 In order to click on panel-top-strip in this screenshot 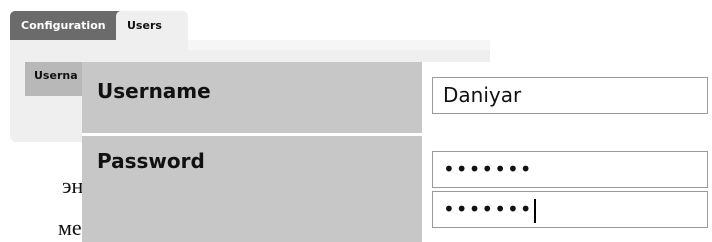, I will do `click(339, 45)`.